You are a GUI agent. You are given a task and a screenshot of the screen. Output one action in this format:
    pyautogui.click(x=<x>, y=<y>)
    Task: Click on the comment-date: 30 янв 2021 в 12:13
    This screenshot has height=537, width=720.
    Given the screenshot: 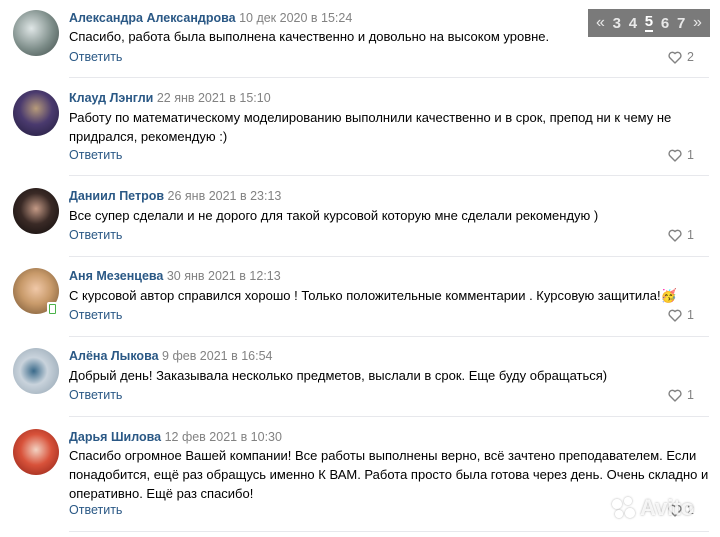 What is the action you would take?
    pyautogui.click(x=224, y=276)
    